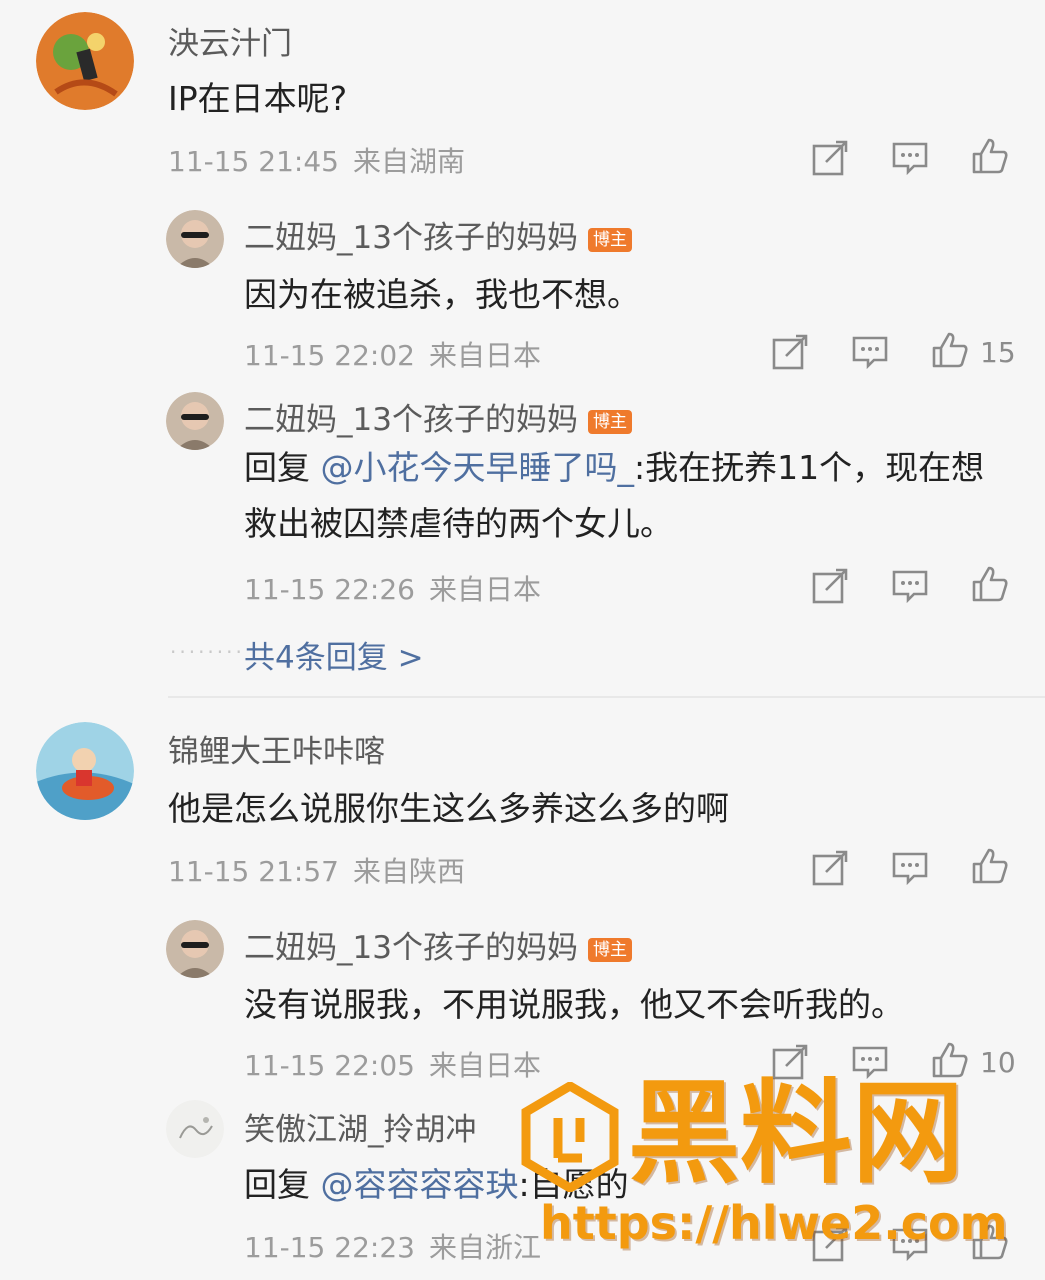  What do you see at coordinates (408, 161) in the screenshot?
I see `comment-location: 来自湖南` at bounding box center [408, 161].